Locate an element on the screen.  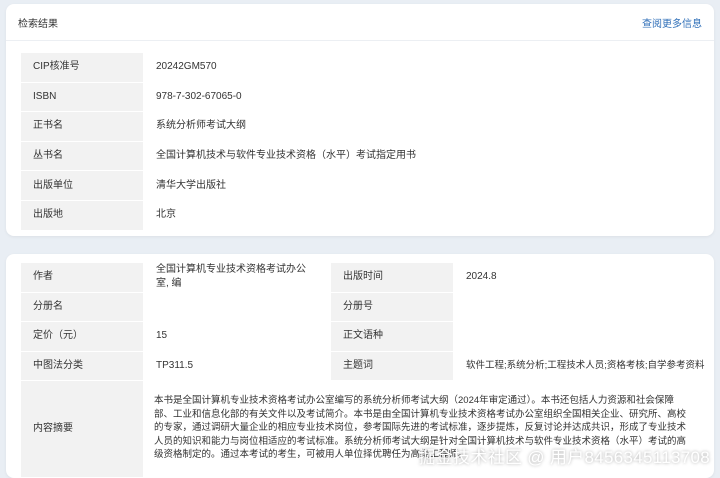
price-label: 定价（元） is located at coordinates (82, 336).